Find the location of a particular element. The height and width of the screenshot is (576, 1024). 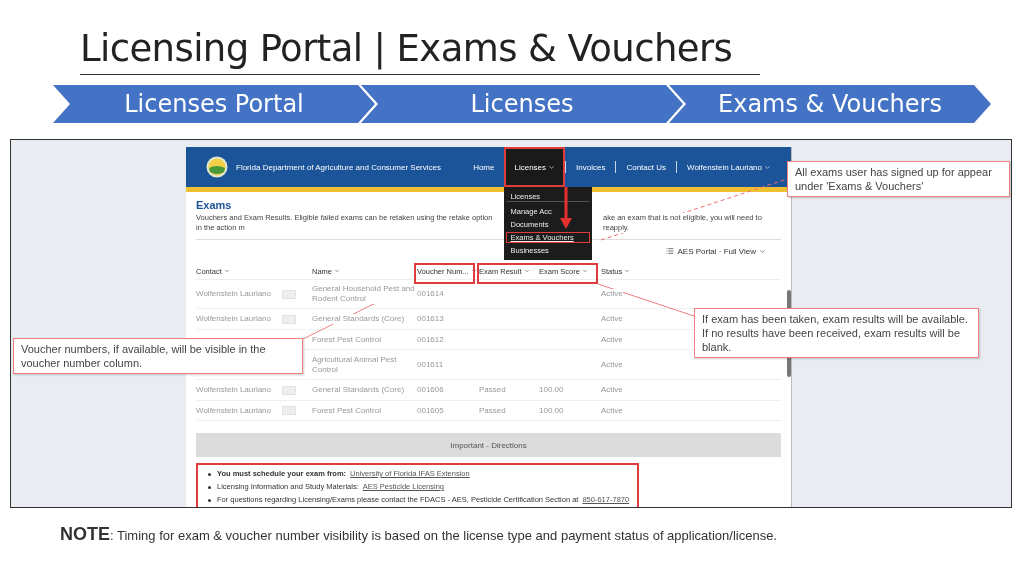

breadcrumb-step: Licenses Portal is located at coordinates (214, 104).